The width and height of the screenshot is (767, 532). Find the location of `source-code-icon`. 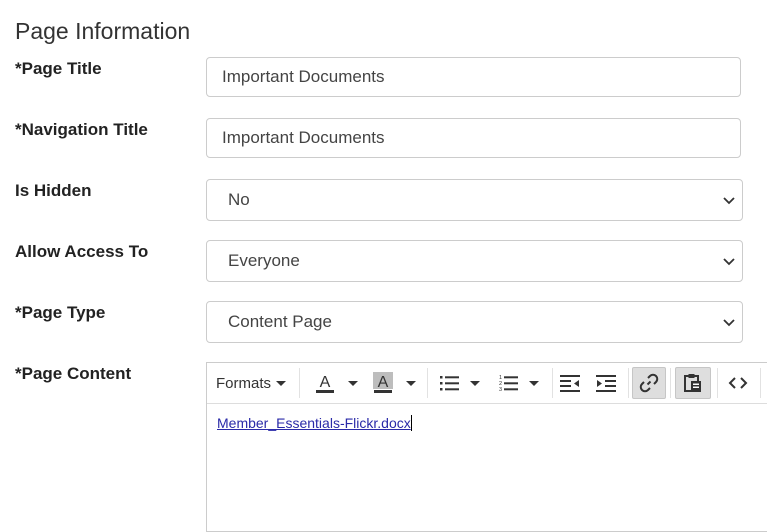

source-code-icon is located at coordinates (738, 383).